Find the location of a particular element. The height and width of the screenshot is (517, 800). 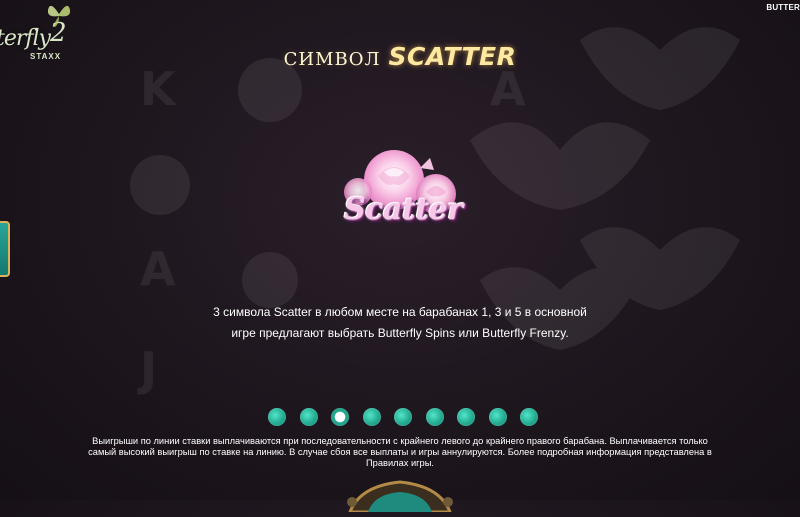

corner-label: BUTTER is located at coordinates (783, 7).